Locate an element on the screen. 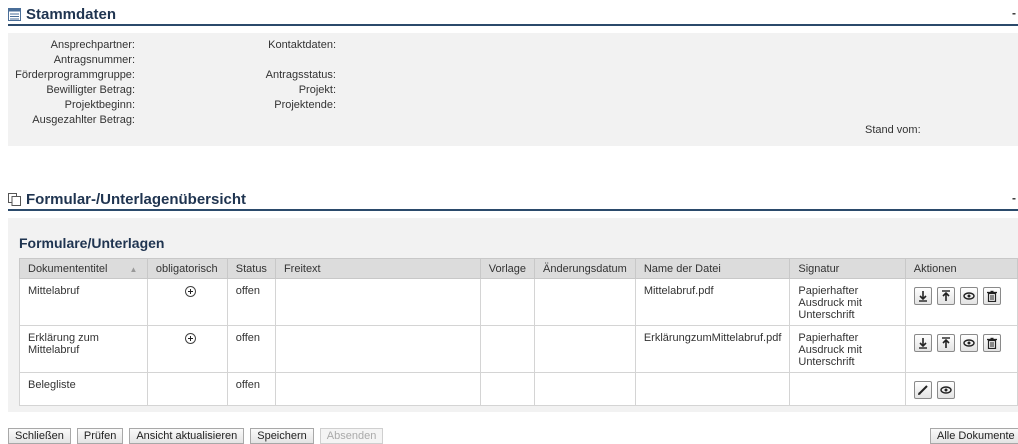 This screenshot has height=444, width=1018. cell-titel: Belegliste is located at coordinates (83, 389).